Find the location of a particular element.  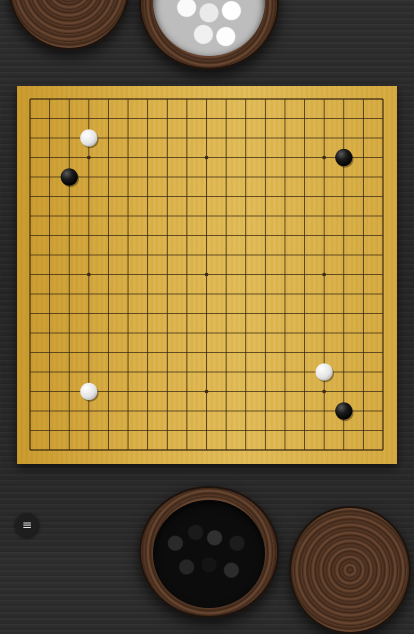

black-stone-bowl is located at coordinates (209, 552).